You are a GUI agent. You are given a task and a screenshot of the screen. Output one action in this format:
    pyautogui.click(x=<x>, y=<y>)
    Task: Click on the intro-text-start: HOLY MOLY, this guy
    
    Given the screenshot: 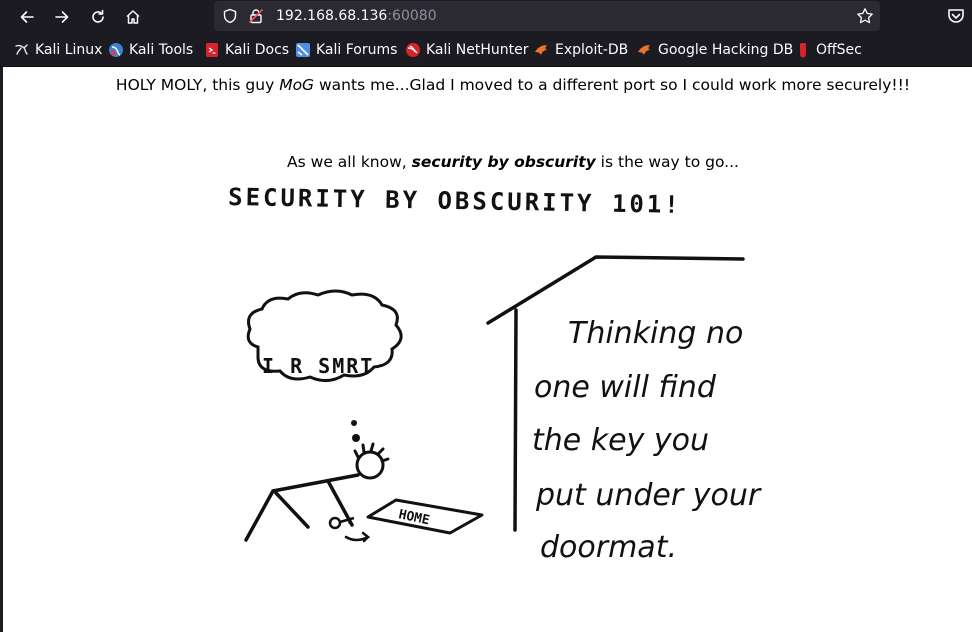 What is the action you would take?
    pyautogui.click(x=197, y=85)
    